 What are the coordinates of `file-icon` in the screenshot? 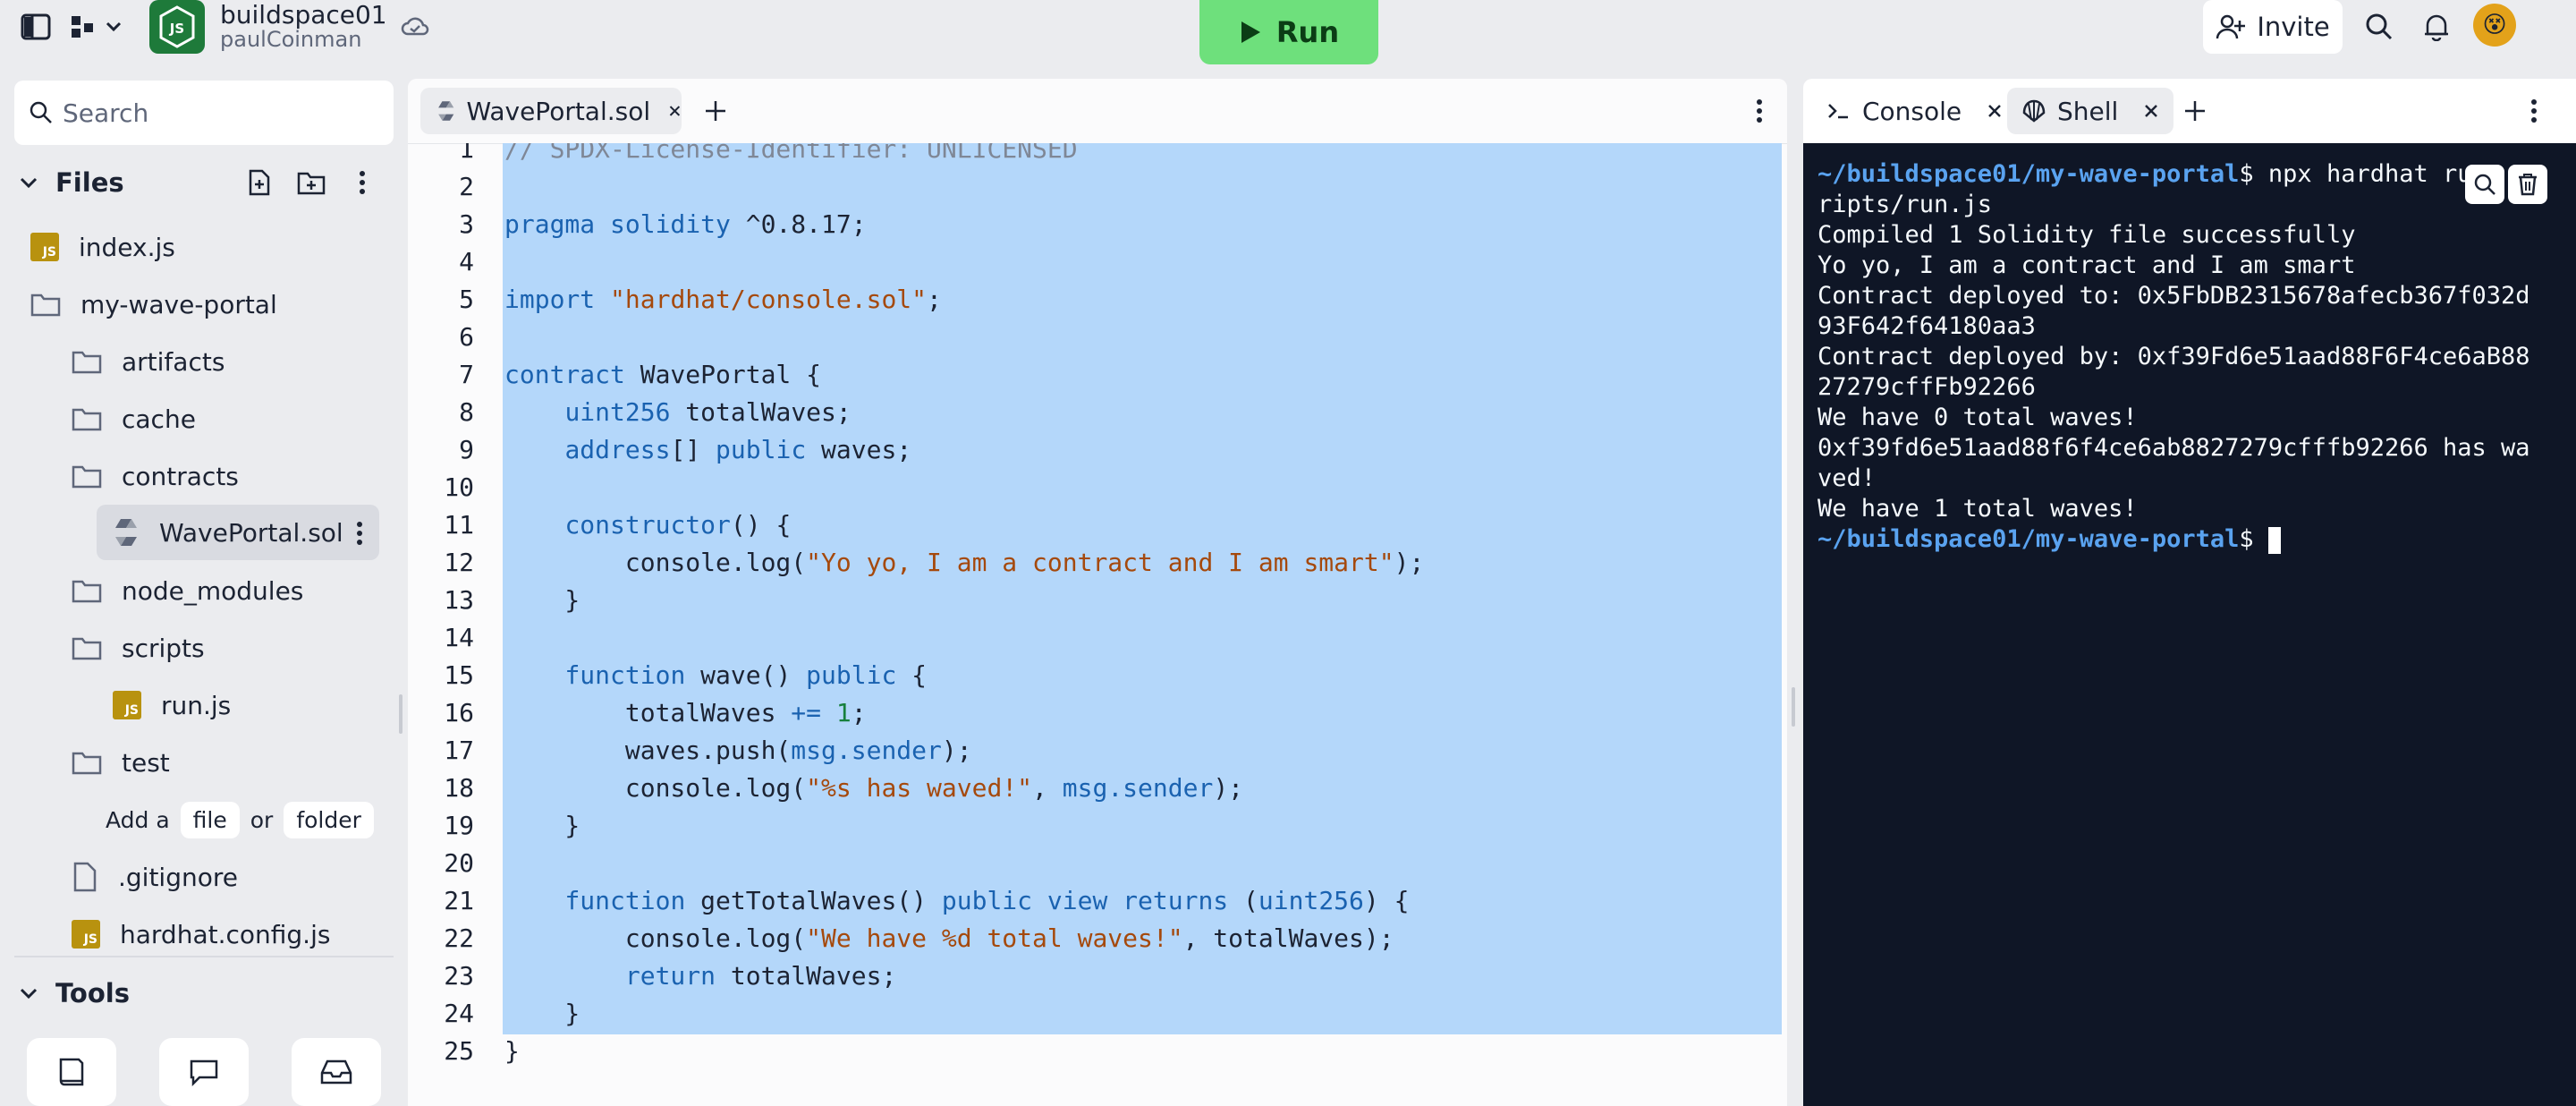 It's located at (85, 877).